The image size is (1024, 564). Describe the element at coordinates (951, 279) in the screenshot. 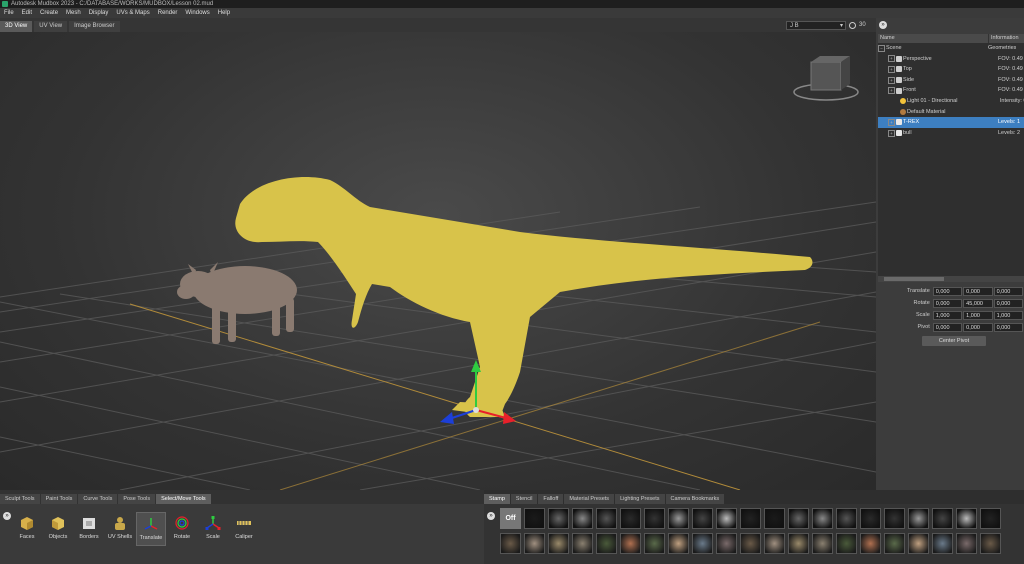

I see `scene-tree-scrollbar` at that location.